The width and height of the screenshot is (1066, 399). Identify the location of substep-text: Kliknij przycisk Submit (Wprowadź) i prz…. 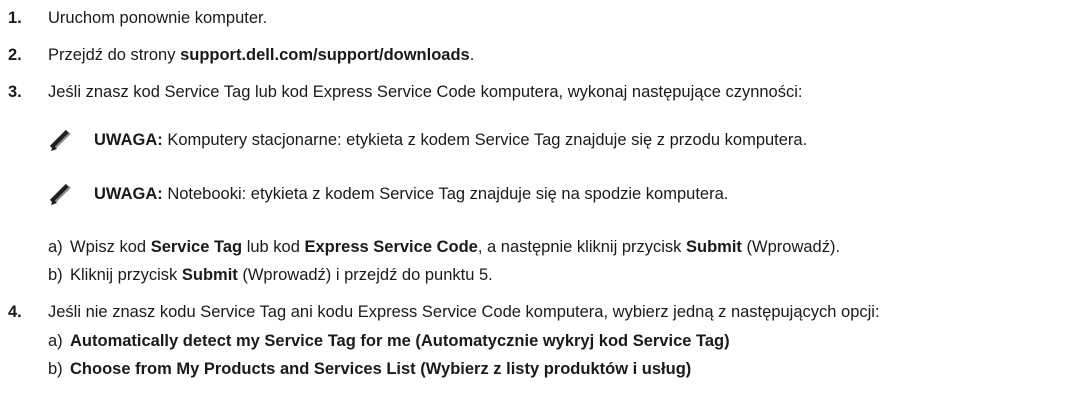
(281, 275).